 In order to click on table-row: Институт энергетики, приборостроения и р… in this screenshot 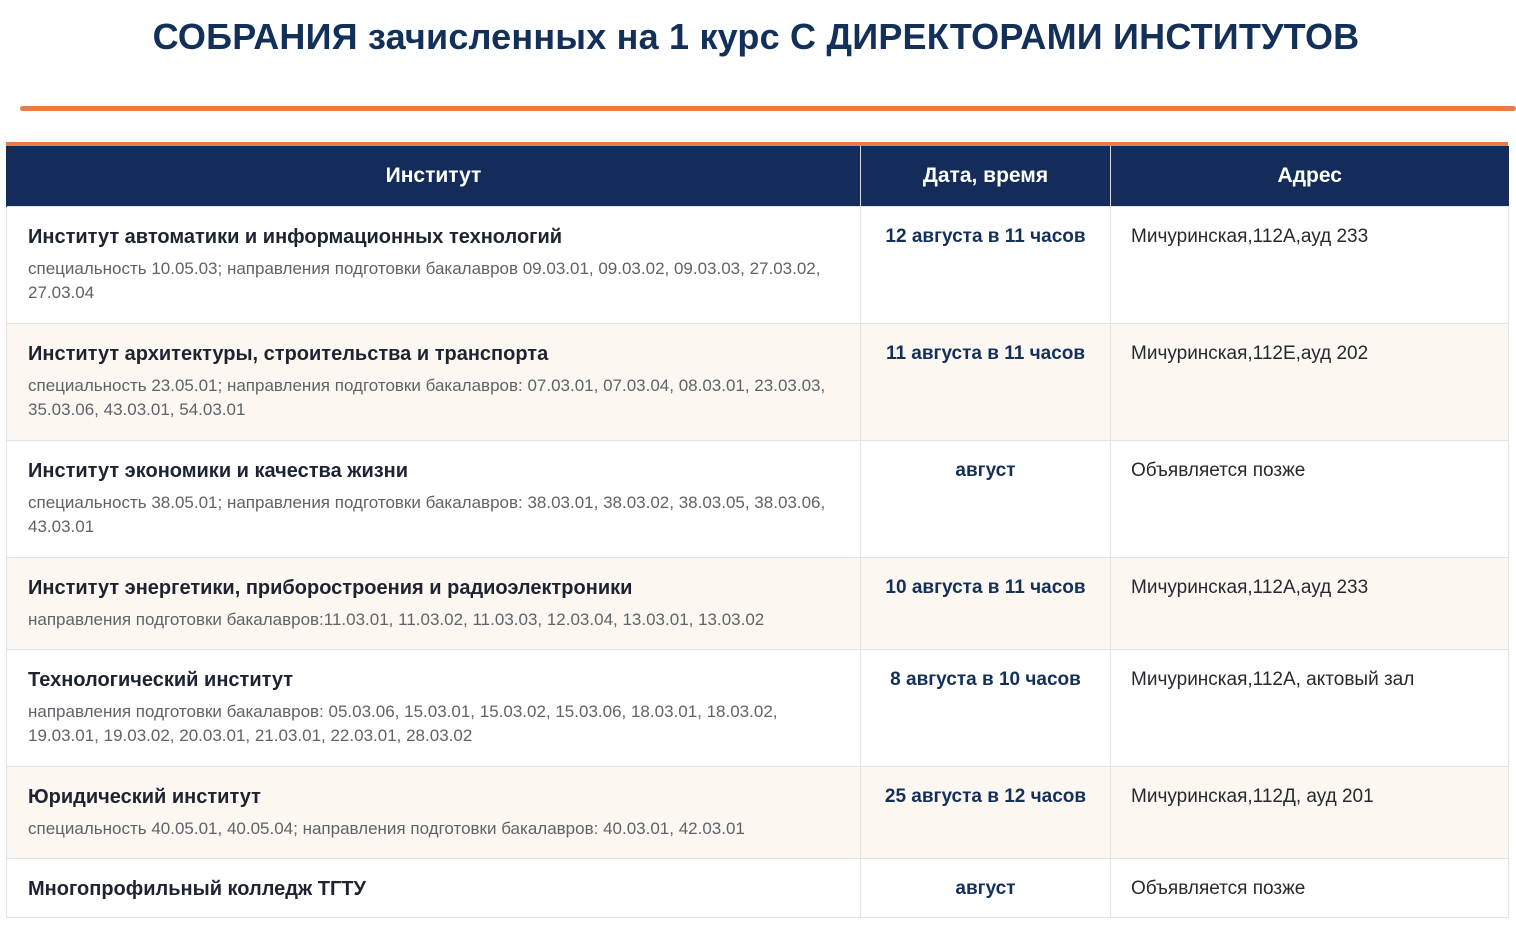, I will do `click(757, 603)`.